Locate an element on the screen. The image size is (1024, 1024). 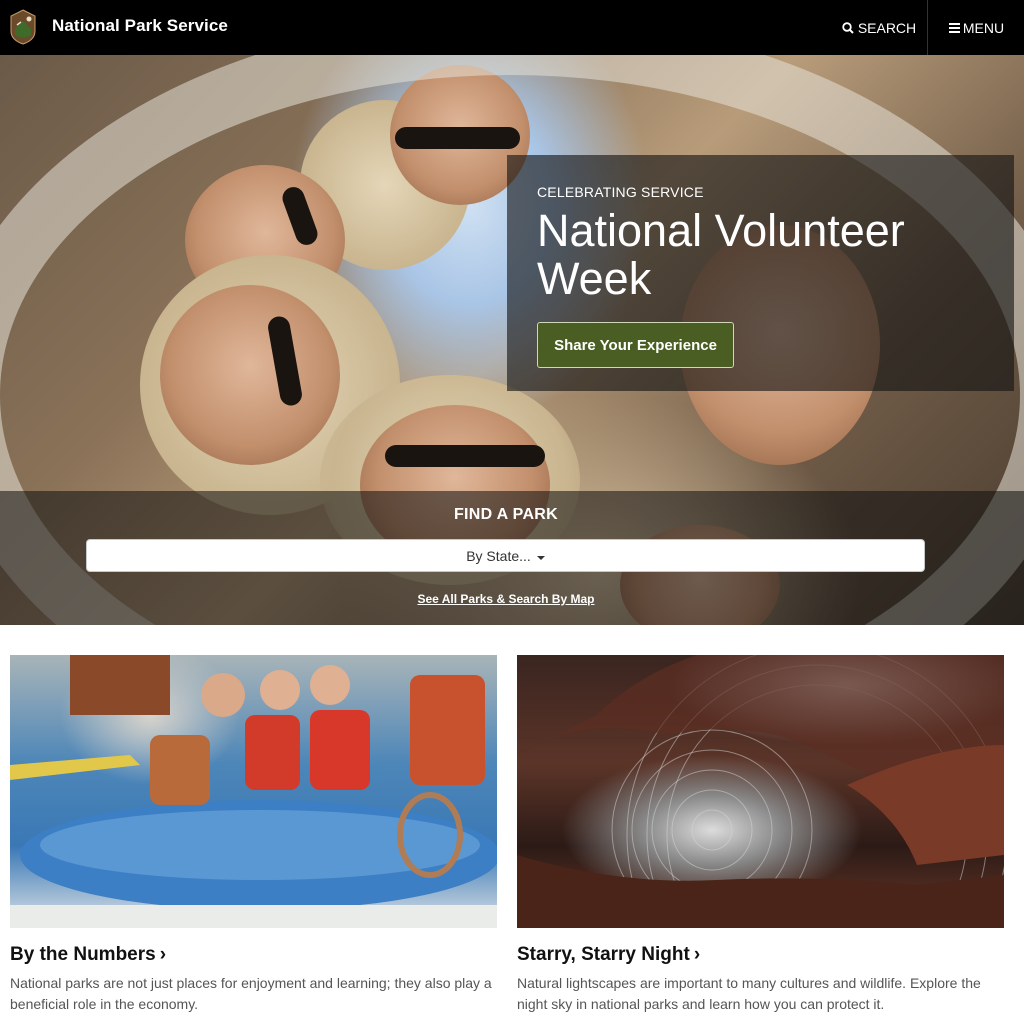
search-button: SEARCH is located at coordinates (879, 27).